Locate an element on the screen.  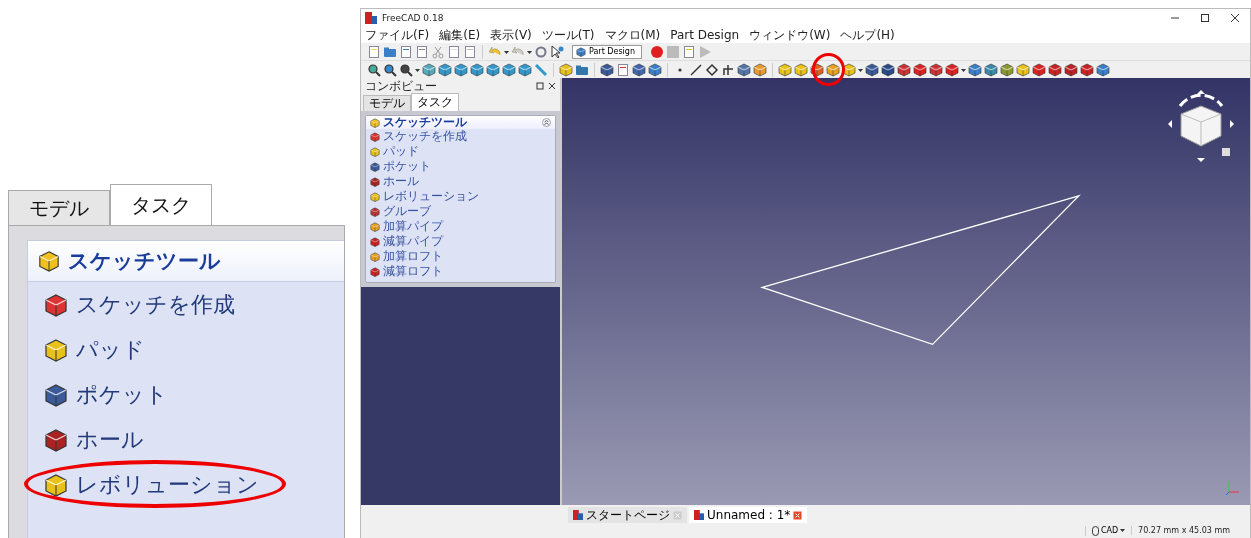
mouse-icon is located at coordinates (1095, 530).